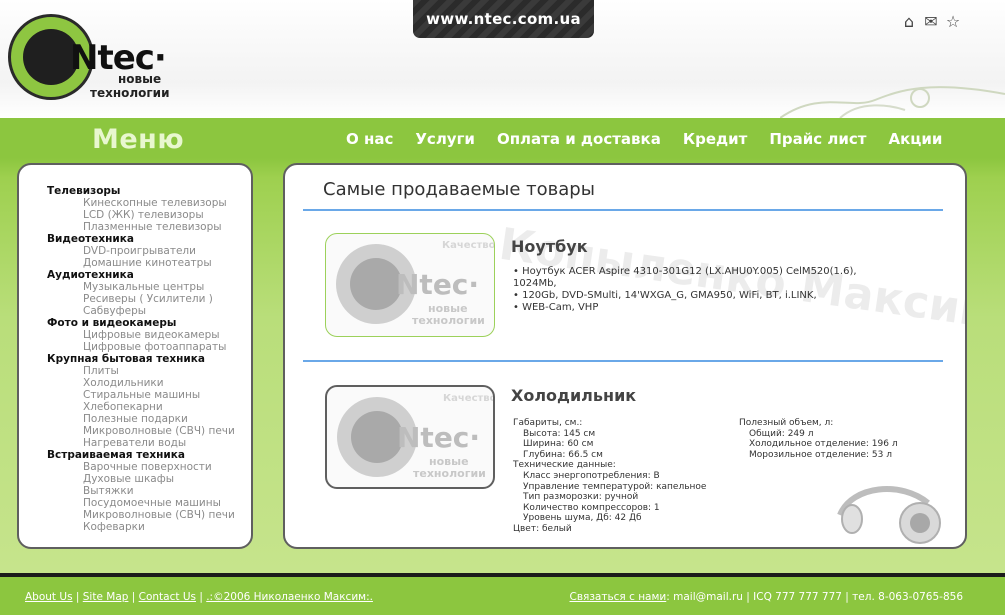 Image resolution: width=1005 pixels, height=615 pixels. Describe the element at coordinates (149, 263) in the screenshot. I see `sidebar-subcategory: Домашние кинотеатры` at that location.